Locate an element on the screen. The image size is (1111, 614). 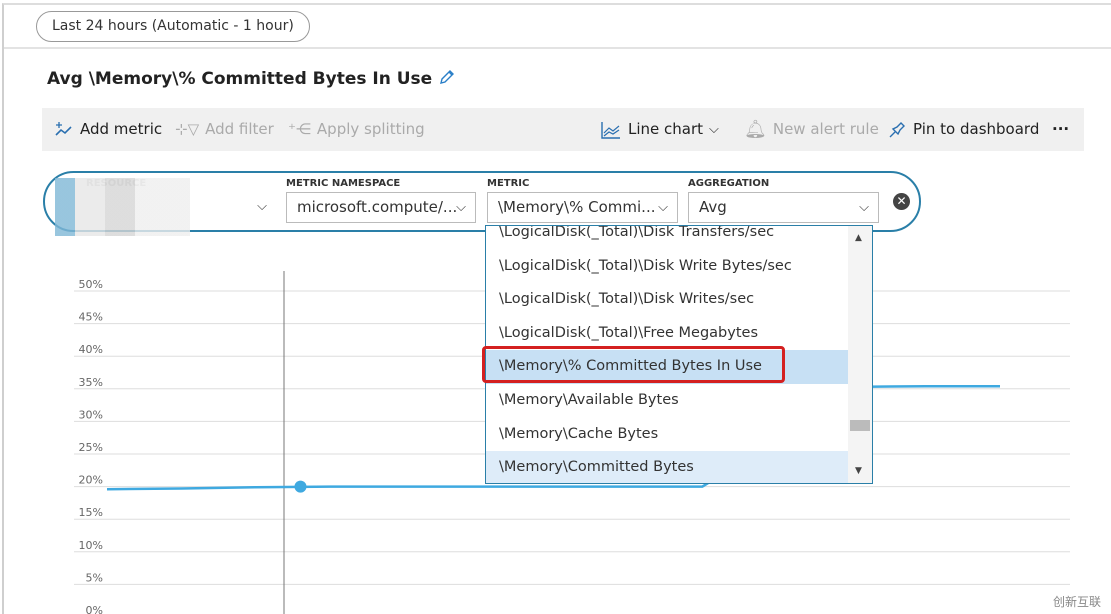
y-tick-label: 10% is located at coordinates (91, 545).